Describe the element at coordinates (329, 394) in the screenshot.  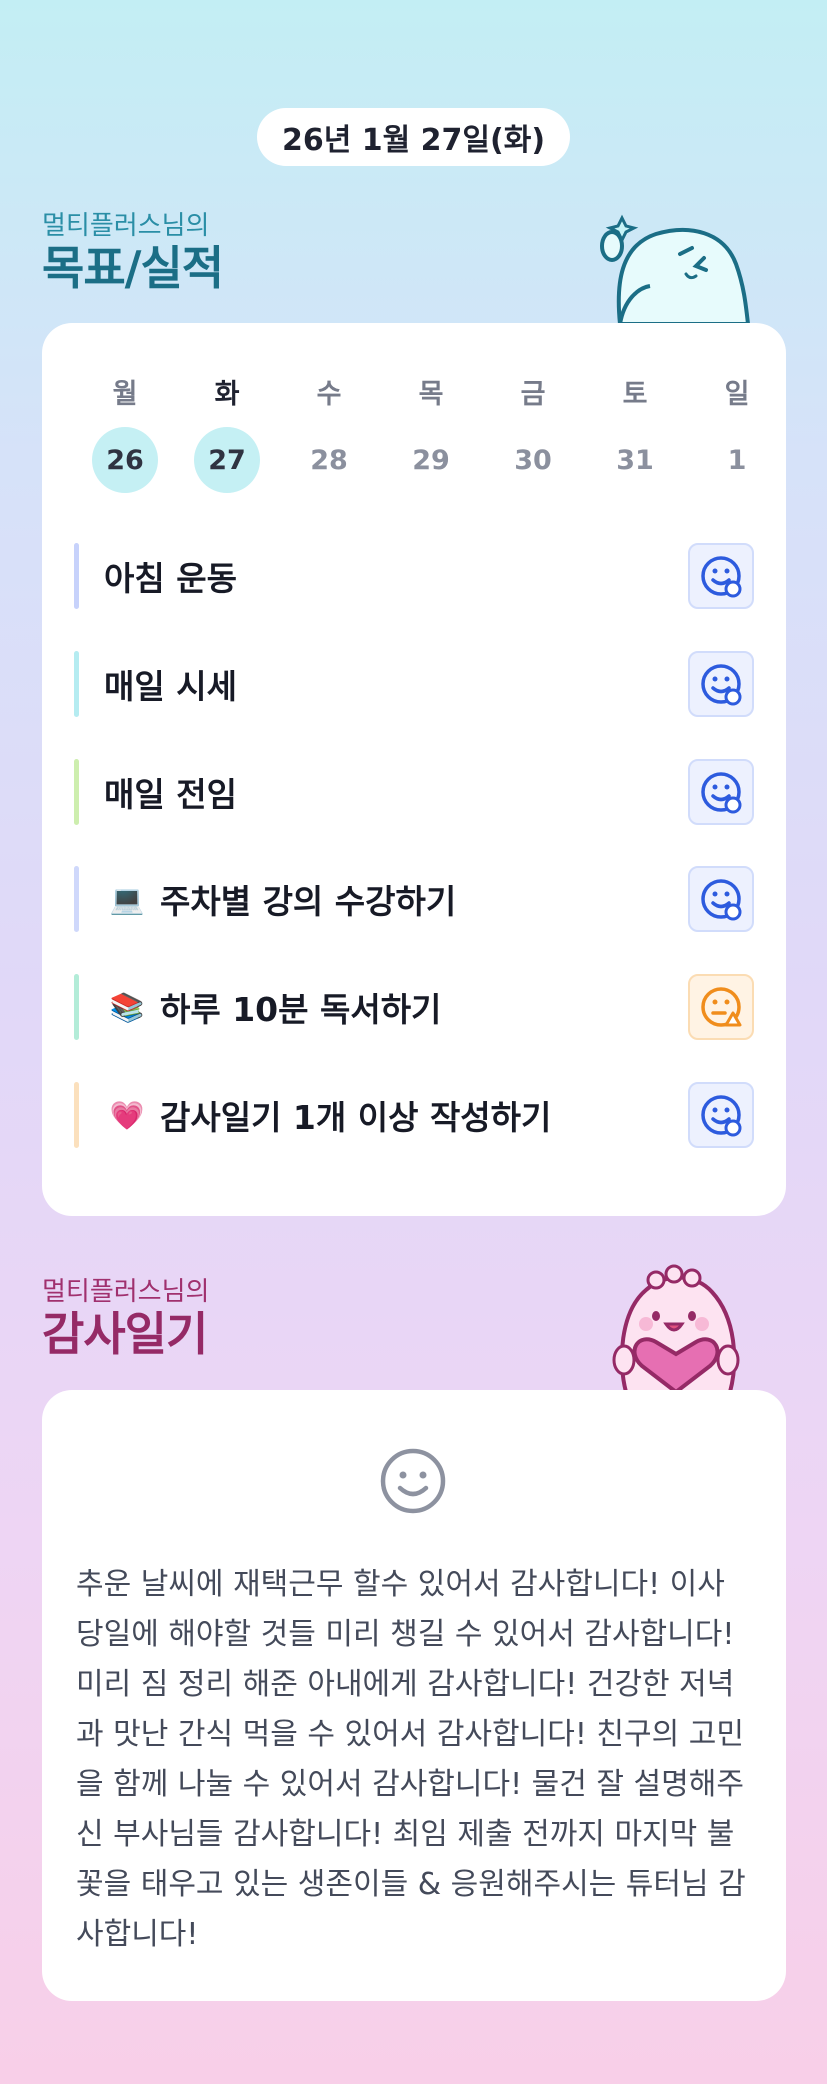
I see `weekday-label: 수` at that location.